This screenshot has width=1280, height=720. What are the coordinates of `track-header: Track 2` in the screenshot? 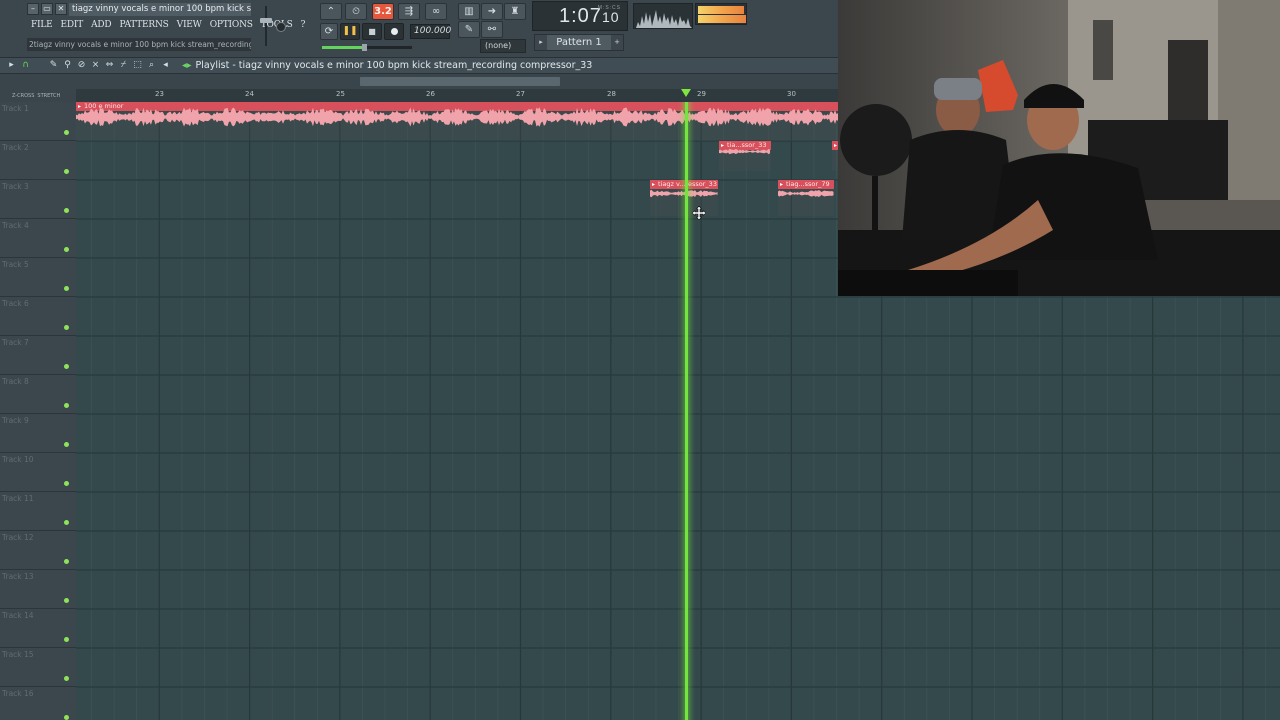 It's located at (38, 160).